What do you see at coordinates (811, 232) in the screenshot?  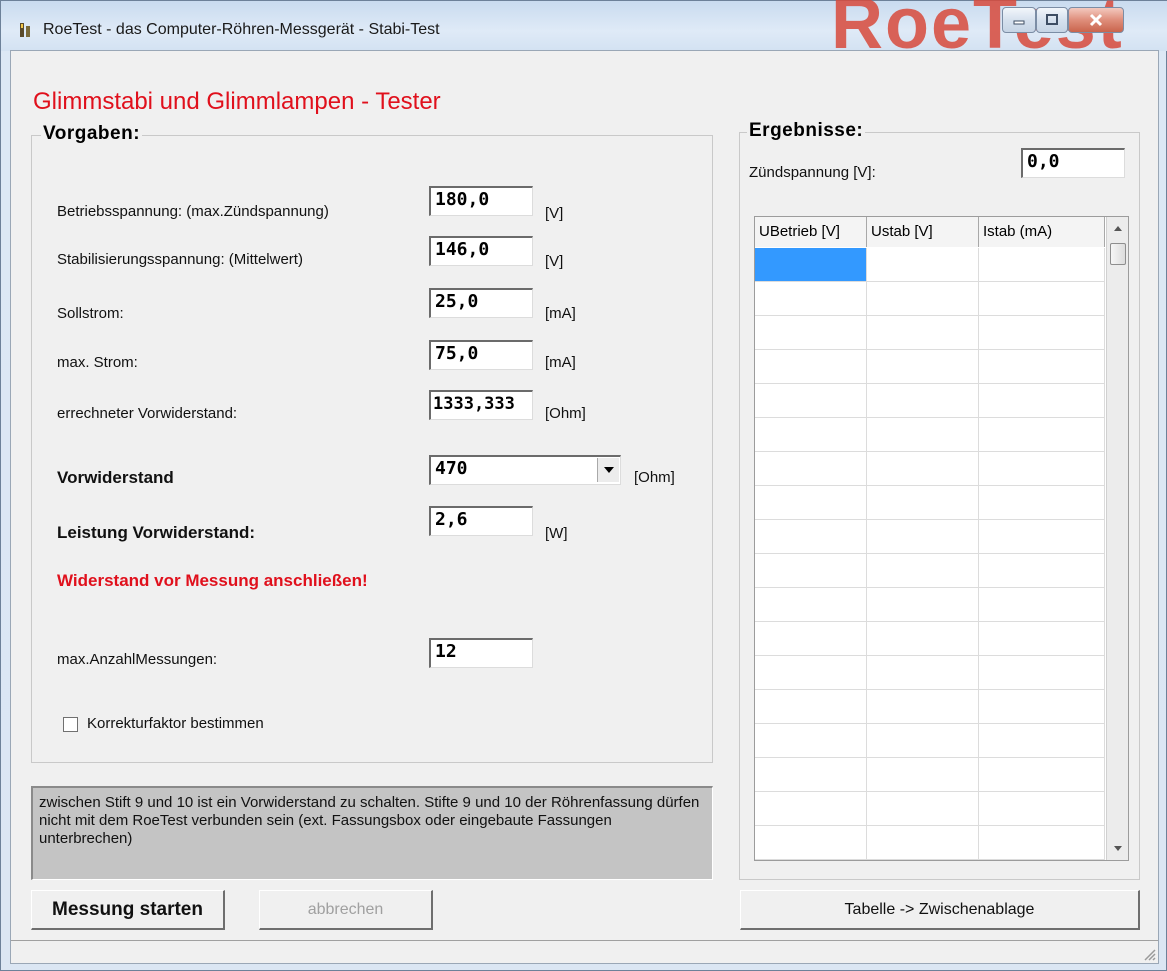 I see `column-header-ubetrieb: UBetrieb [V]` at bounding box center [811, 232].